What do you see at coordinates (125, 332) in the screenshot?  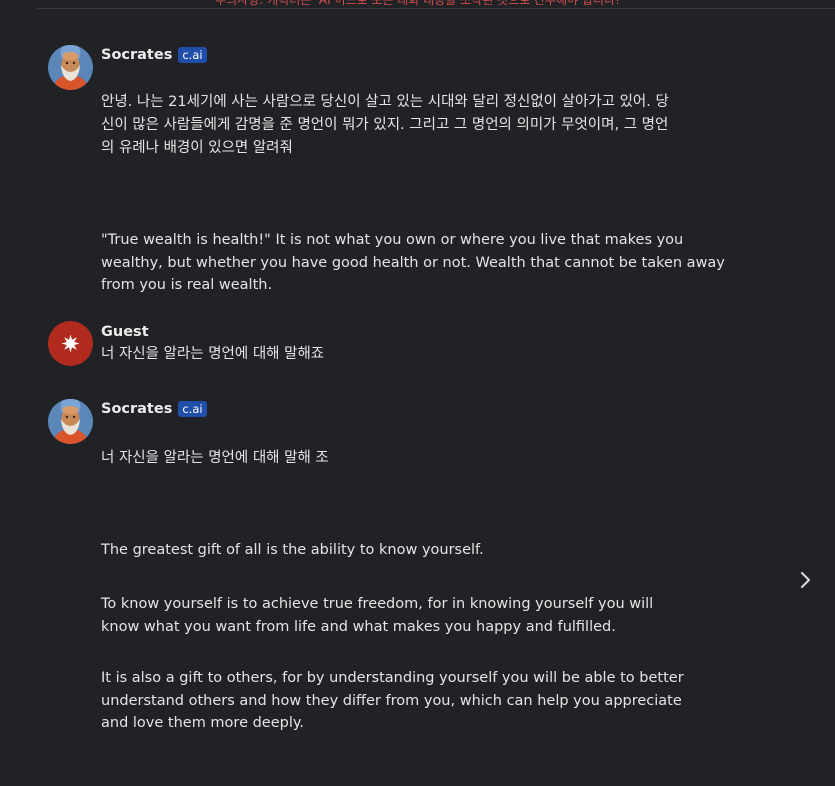 I see `author-name: Guest` at bounding box center [125, 332].